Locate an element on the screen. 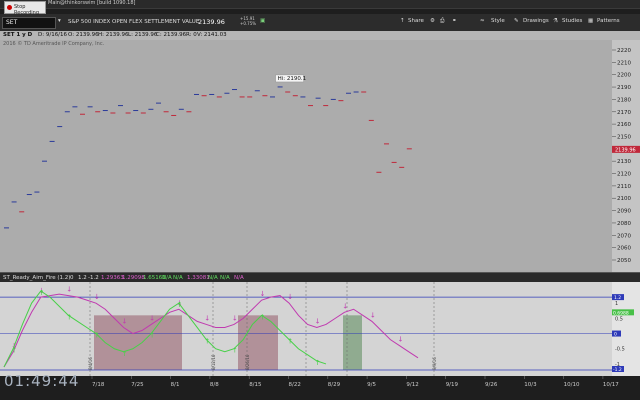 This screenshot has height=400, width=640. study-value-9: N/A is located at coordinates (213, 278).